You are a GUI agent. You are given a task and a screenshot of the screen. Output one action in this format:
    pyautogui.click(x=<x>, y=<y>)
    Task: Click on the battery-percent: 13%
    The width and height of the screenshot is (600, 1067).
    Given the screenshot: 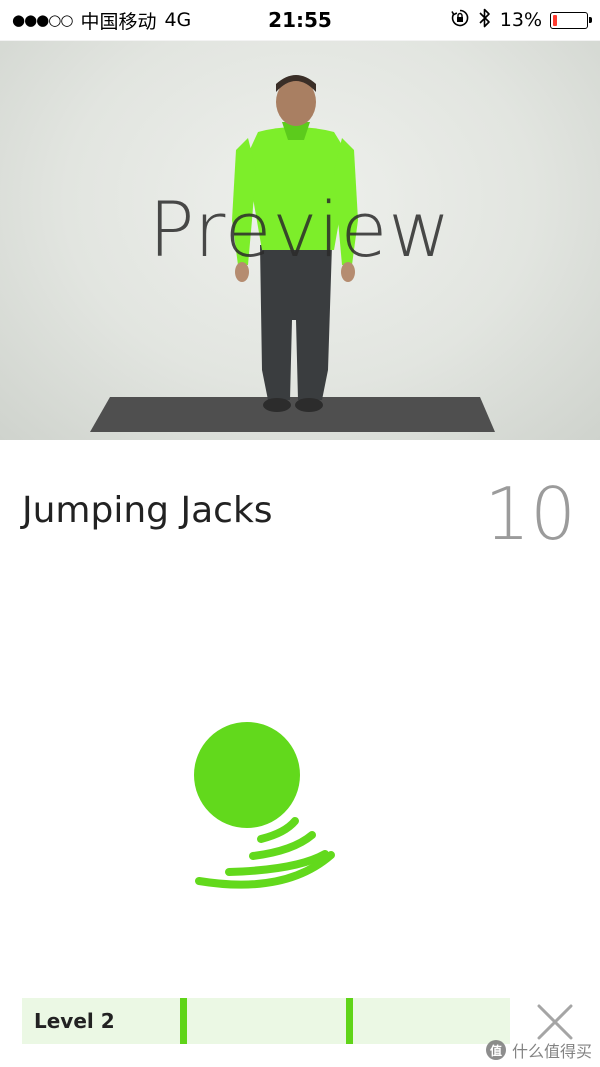 What is the action you would take?
    pyautogui.click(x=520, y=20)
    